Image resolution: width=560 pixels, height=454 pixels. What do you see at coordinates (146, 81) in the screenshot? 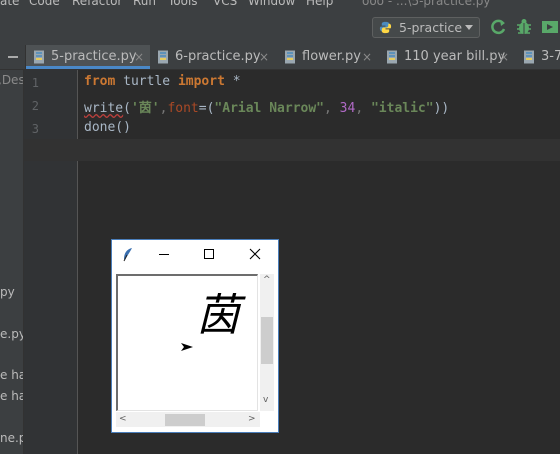
I see `module-name: turtle` at bounding box center [146, 81].